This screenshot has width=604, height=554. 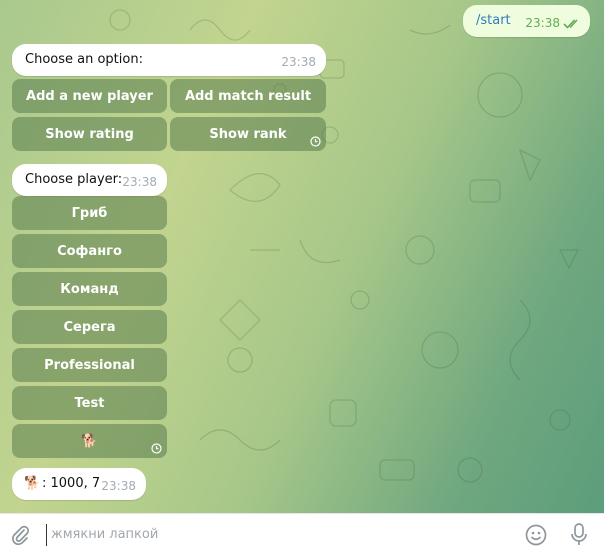 I want to click on button-label: Professional, so click(x=89, y=365).